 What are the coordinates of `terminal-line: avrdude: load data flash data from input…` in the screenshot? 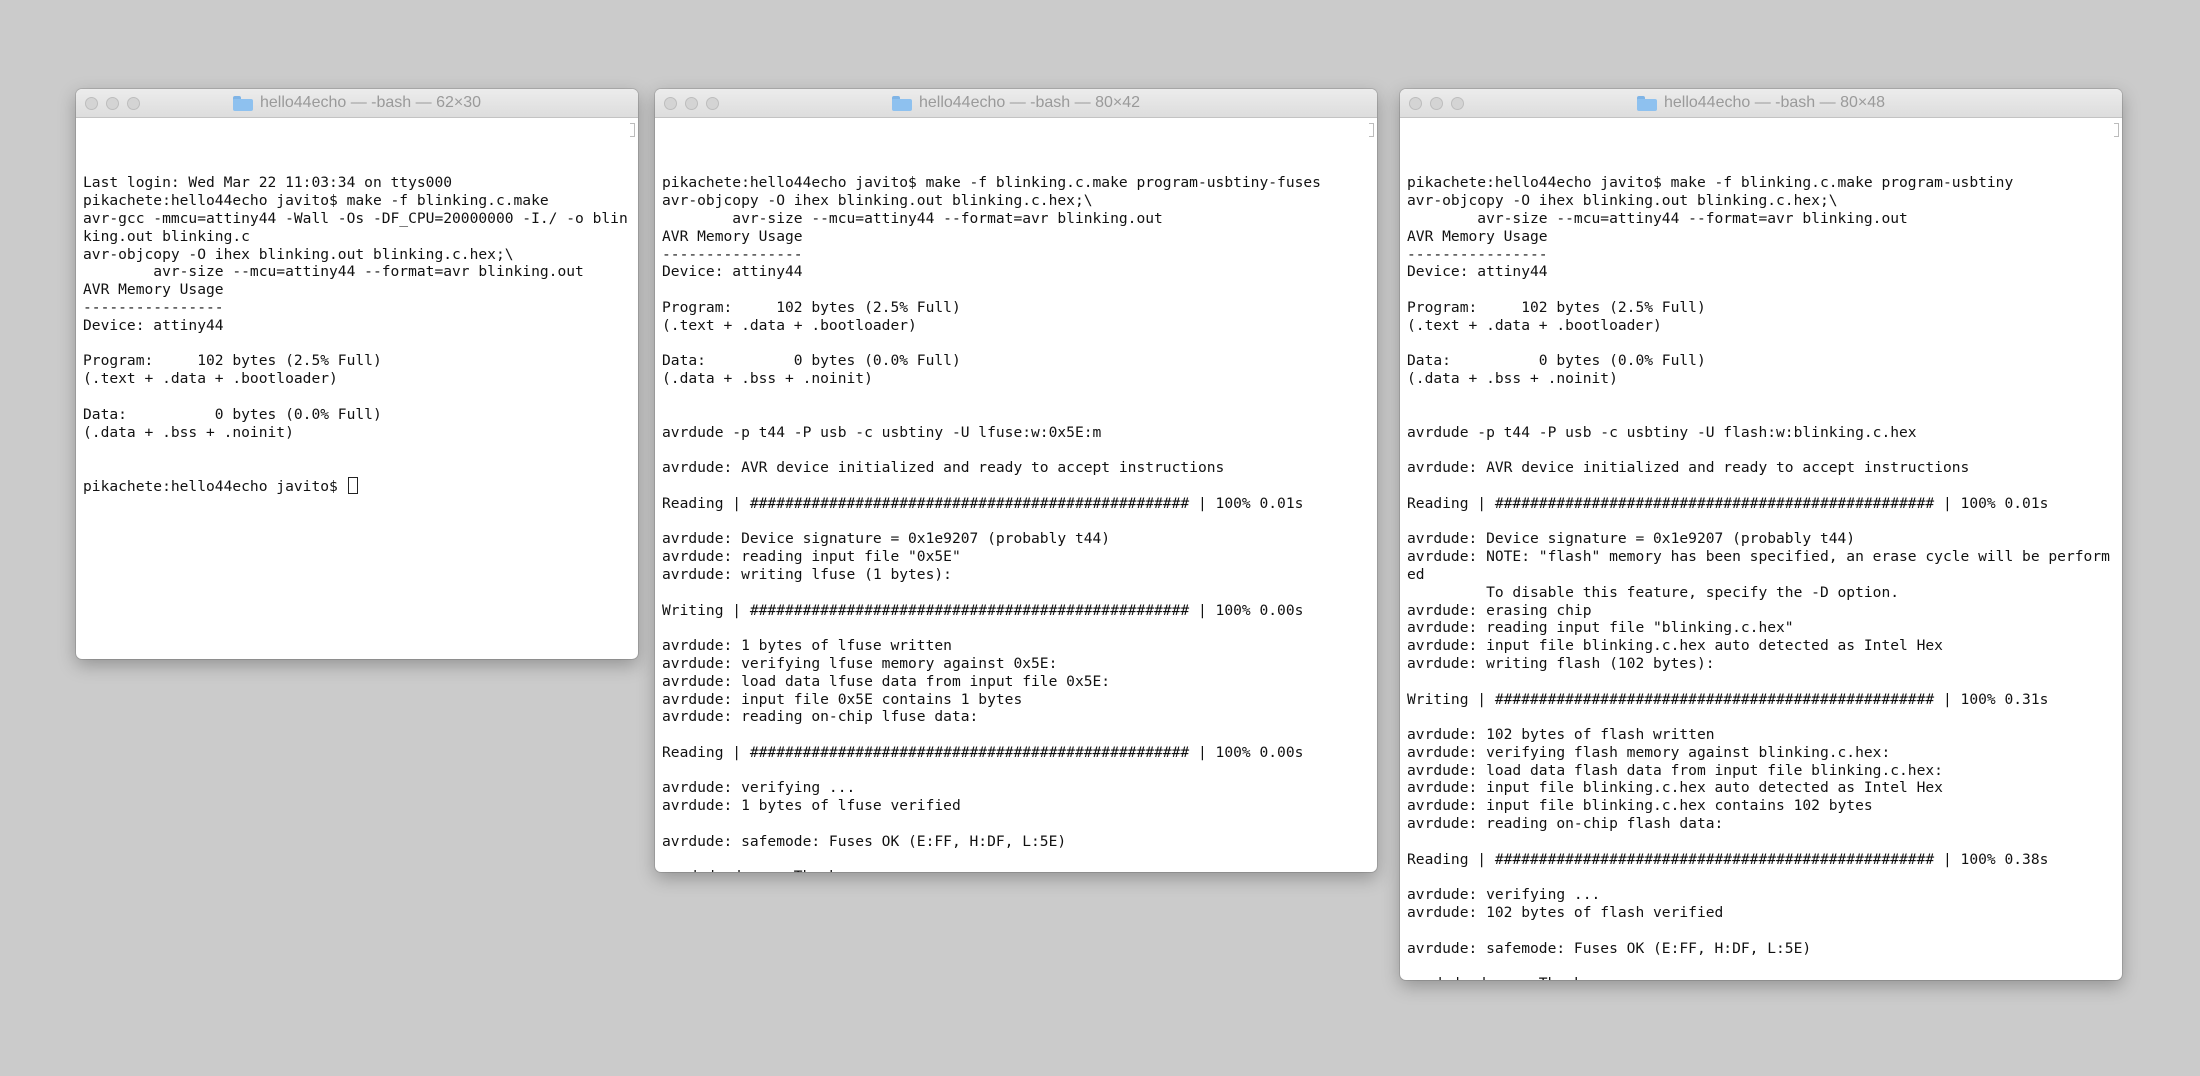 It's located at (1675, 770).